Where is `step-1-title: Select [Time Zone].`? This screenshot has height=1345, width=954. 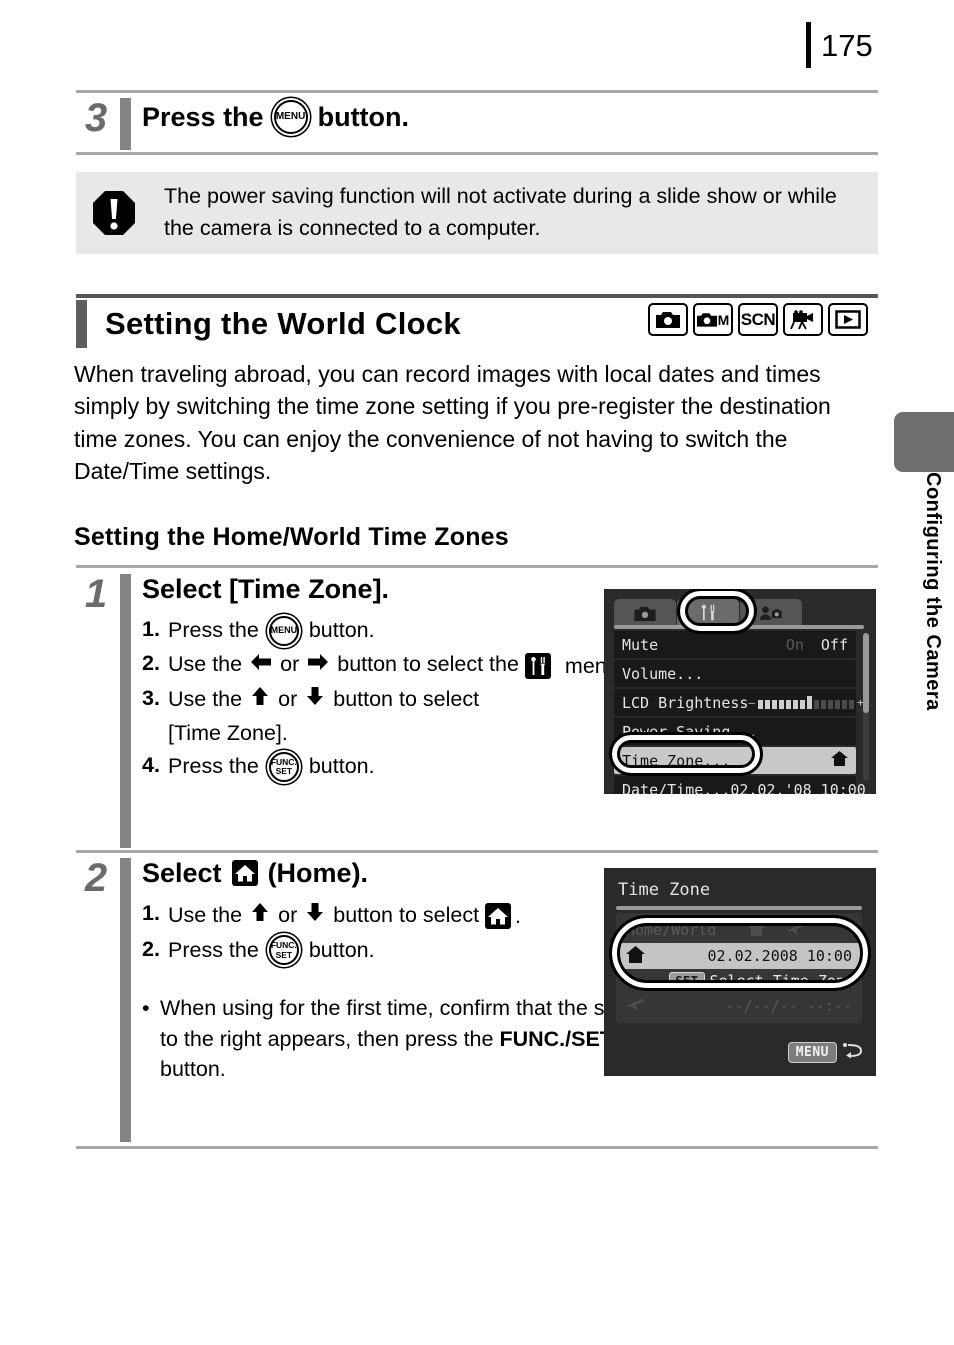 step-1-title: Select [Time Zone]. is located at coordinates (266, 589).